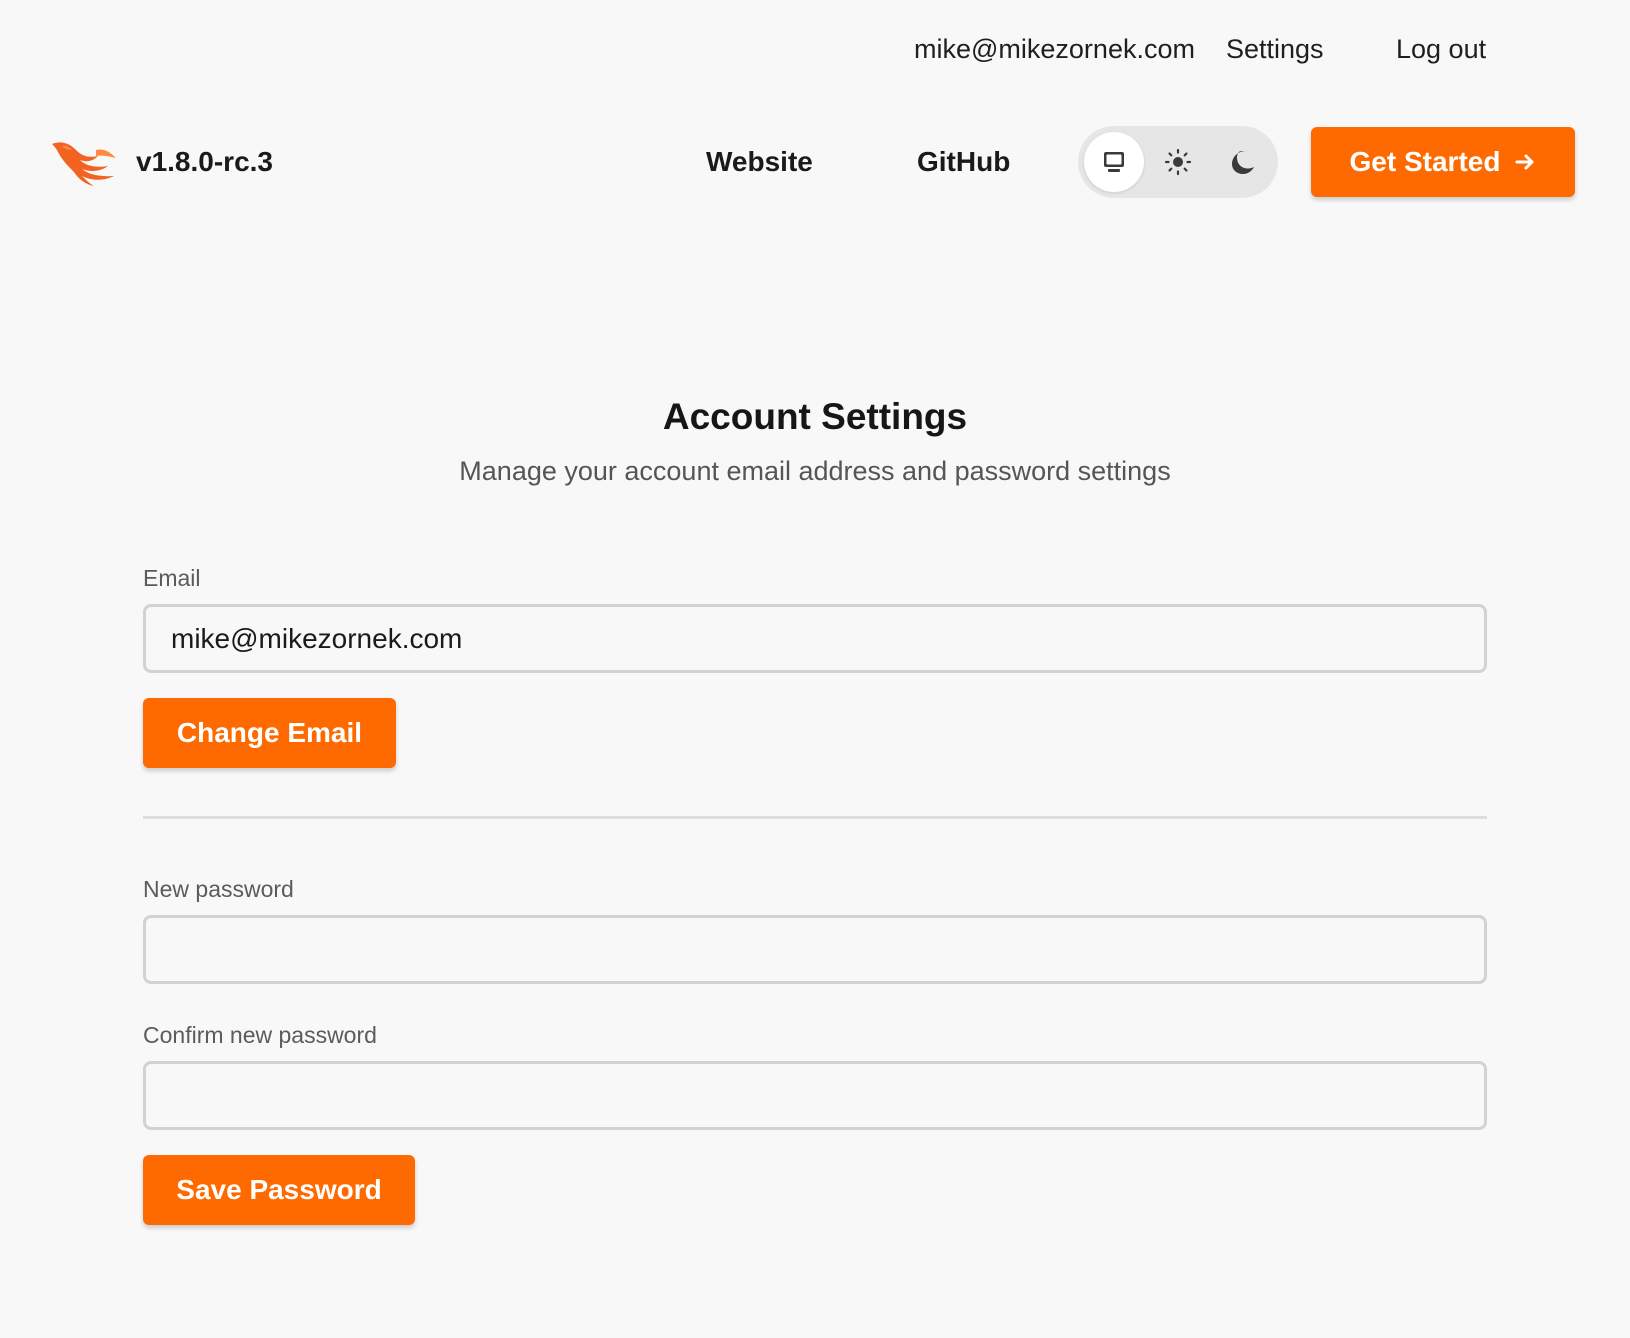  What do you see at coordinates (317, 638) in the screenshot?
I see `email-value: mike@mikezornek.com` at bounding box center [317, 638].